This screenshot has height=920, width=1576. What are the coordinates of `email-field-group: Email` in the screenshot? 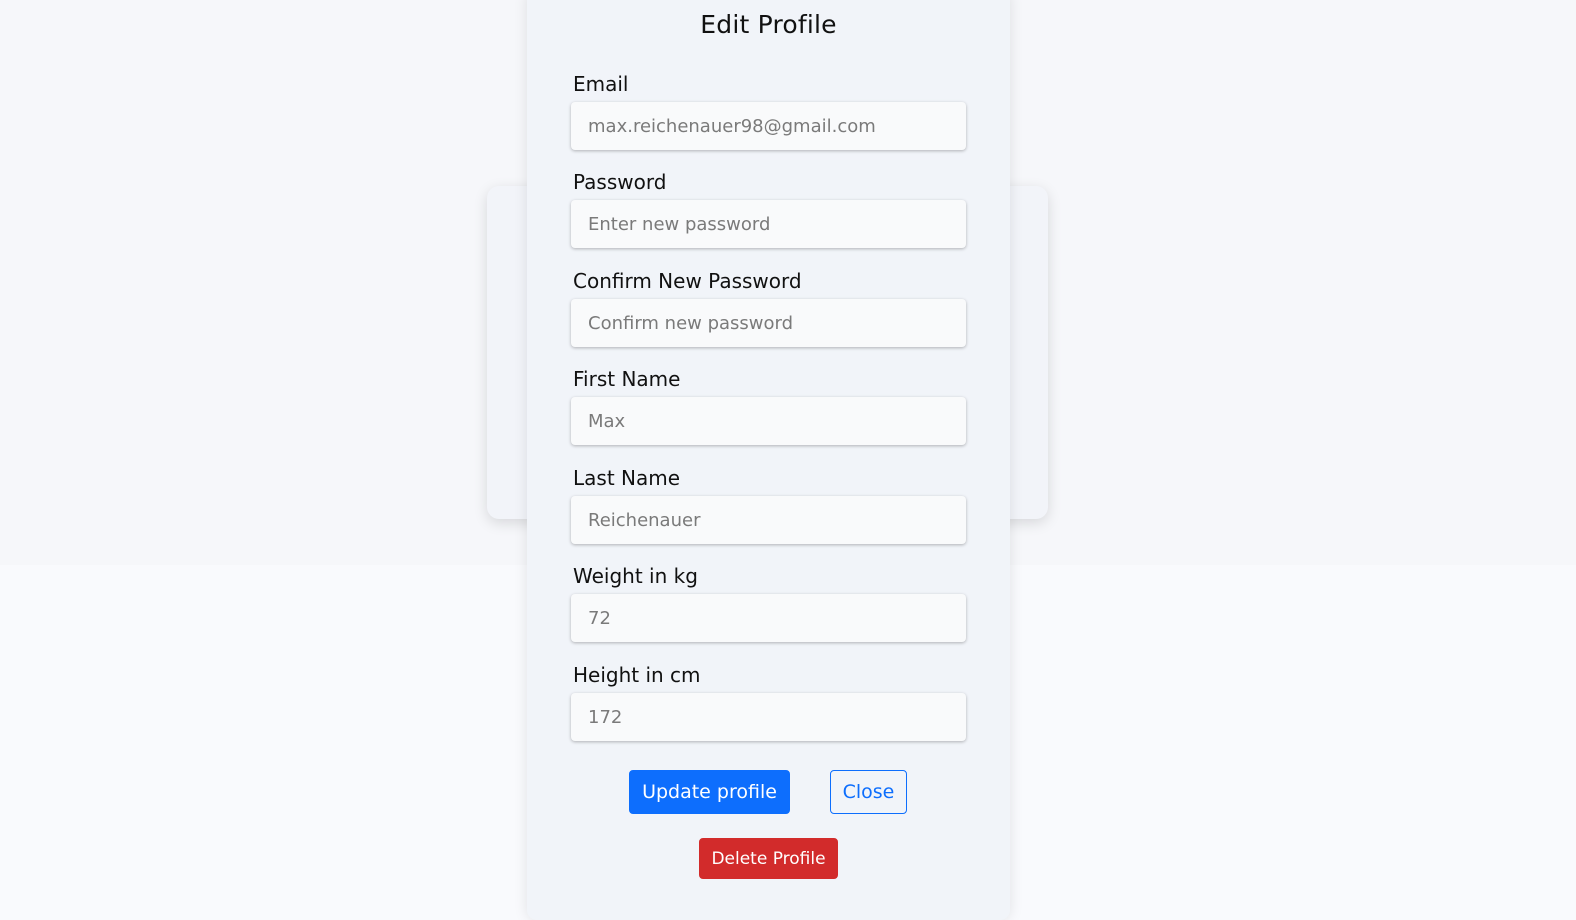 It's located at (768, 111).